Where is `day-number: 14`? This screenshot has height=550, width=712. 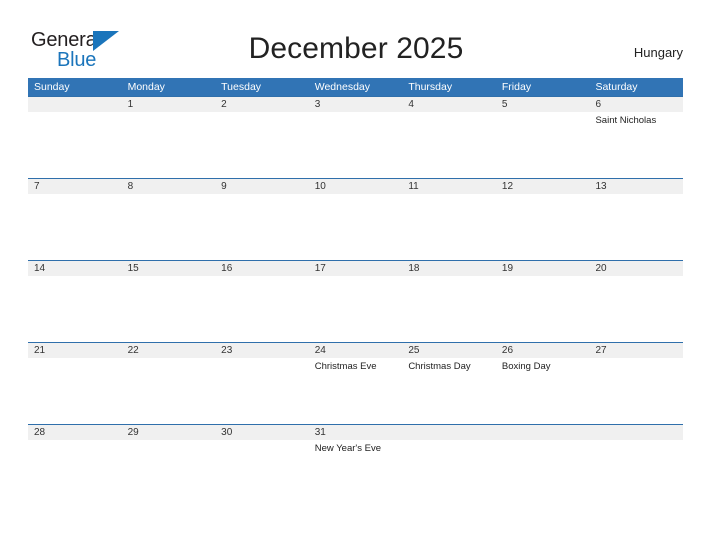 day-number: 14 is located at coordinates (75, 268).